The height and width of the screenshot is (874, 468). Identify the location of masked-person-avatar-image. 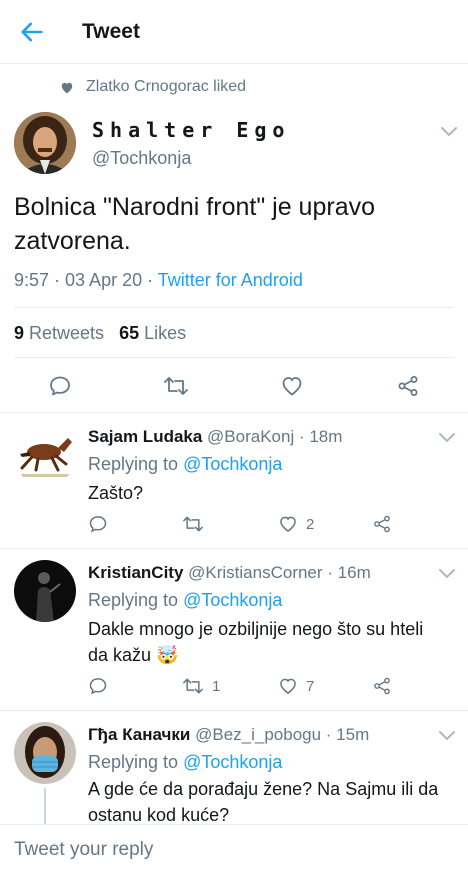
(45, 753).